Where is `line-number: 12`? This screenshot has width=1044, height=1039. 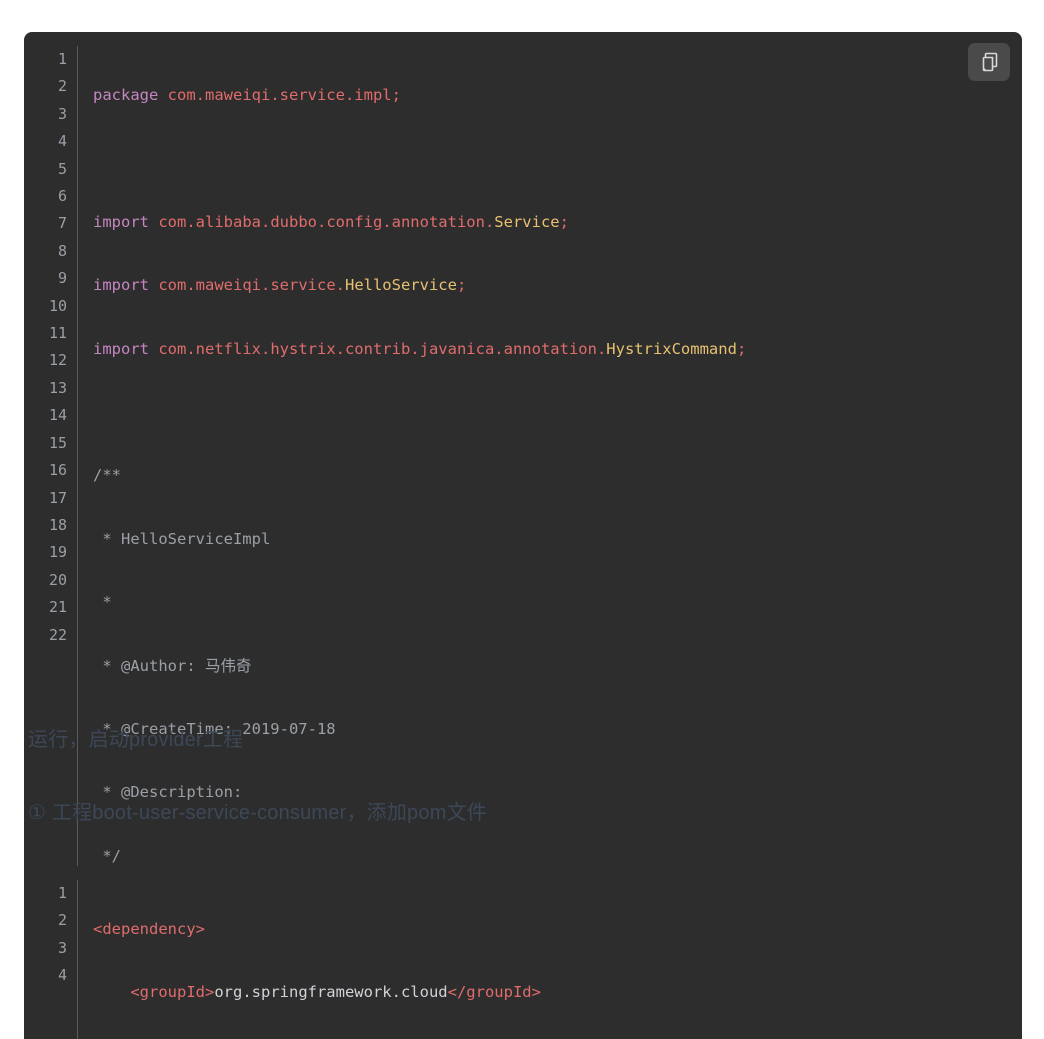 line-number: 12 is located at coordinates (57, 360).